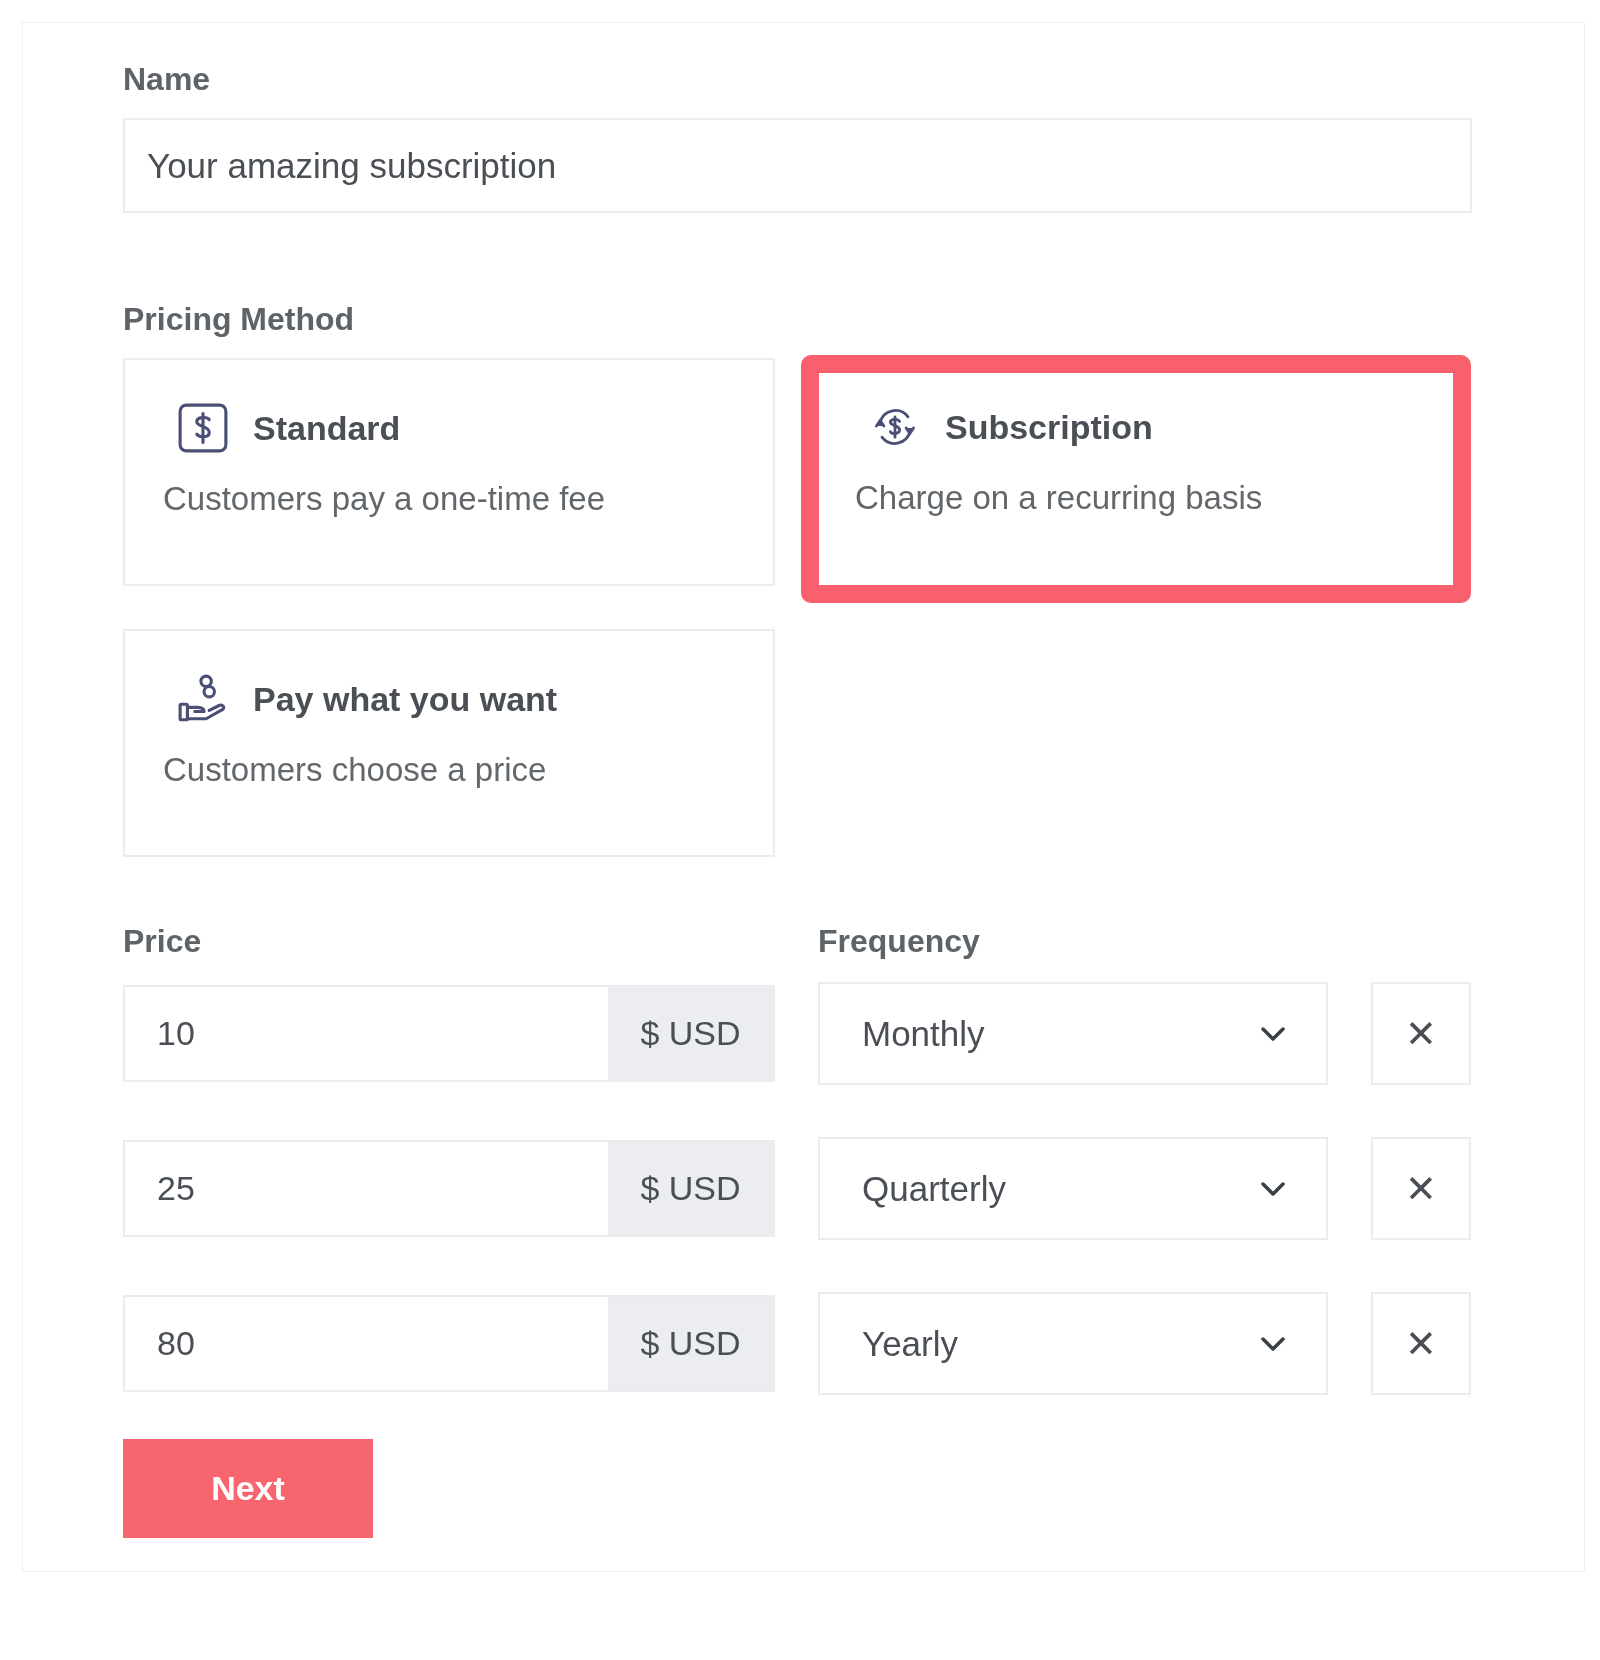 Image resolution: width=1600 pixels, height=1660 pixels. What do you see at coordinates (163, 941) in the screenshot?
I see `price-label: Price` at bounding box center [163, 941].